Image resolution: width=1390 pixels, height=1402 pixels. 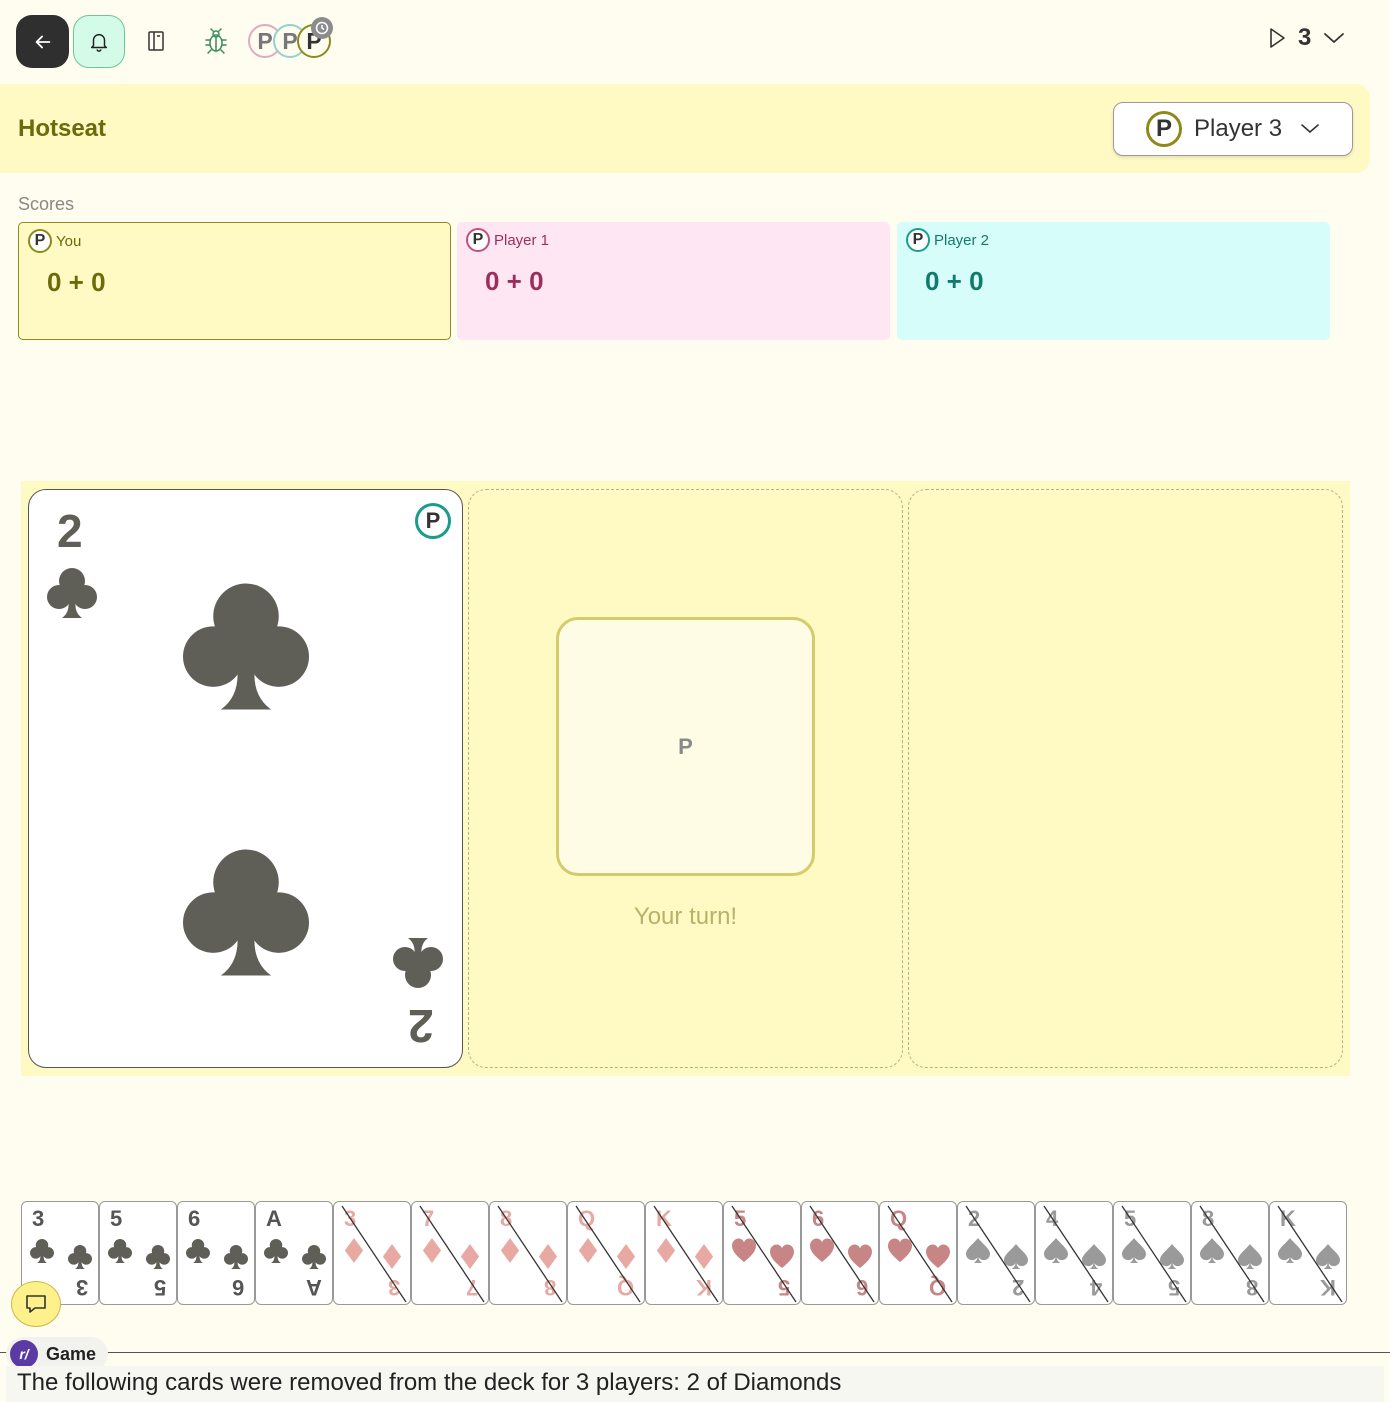 What do you see at coordinates (274, 1218) in the screenshot?
I see `card-rank: A` at bounding box center [274, 1218].